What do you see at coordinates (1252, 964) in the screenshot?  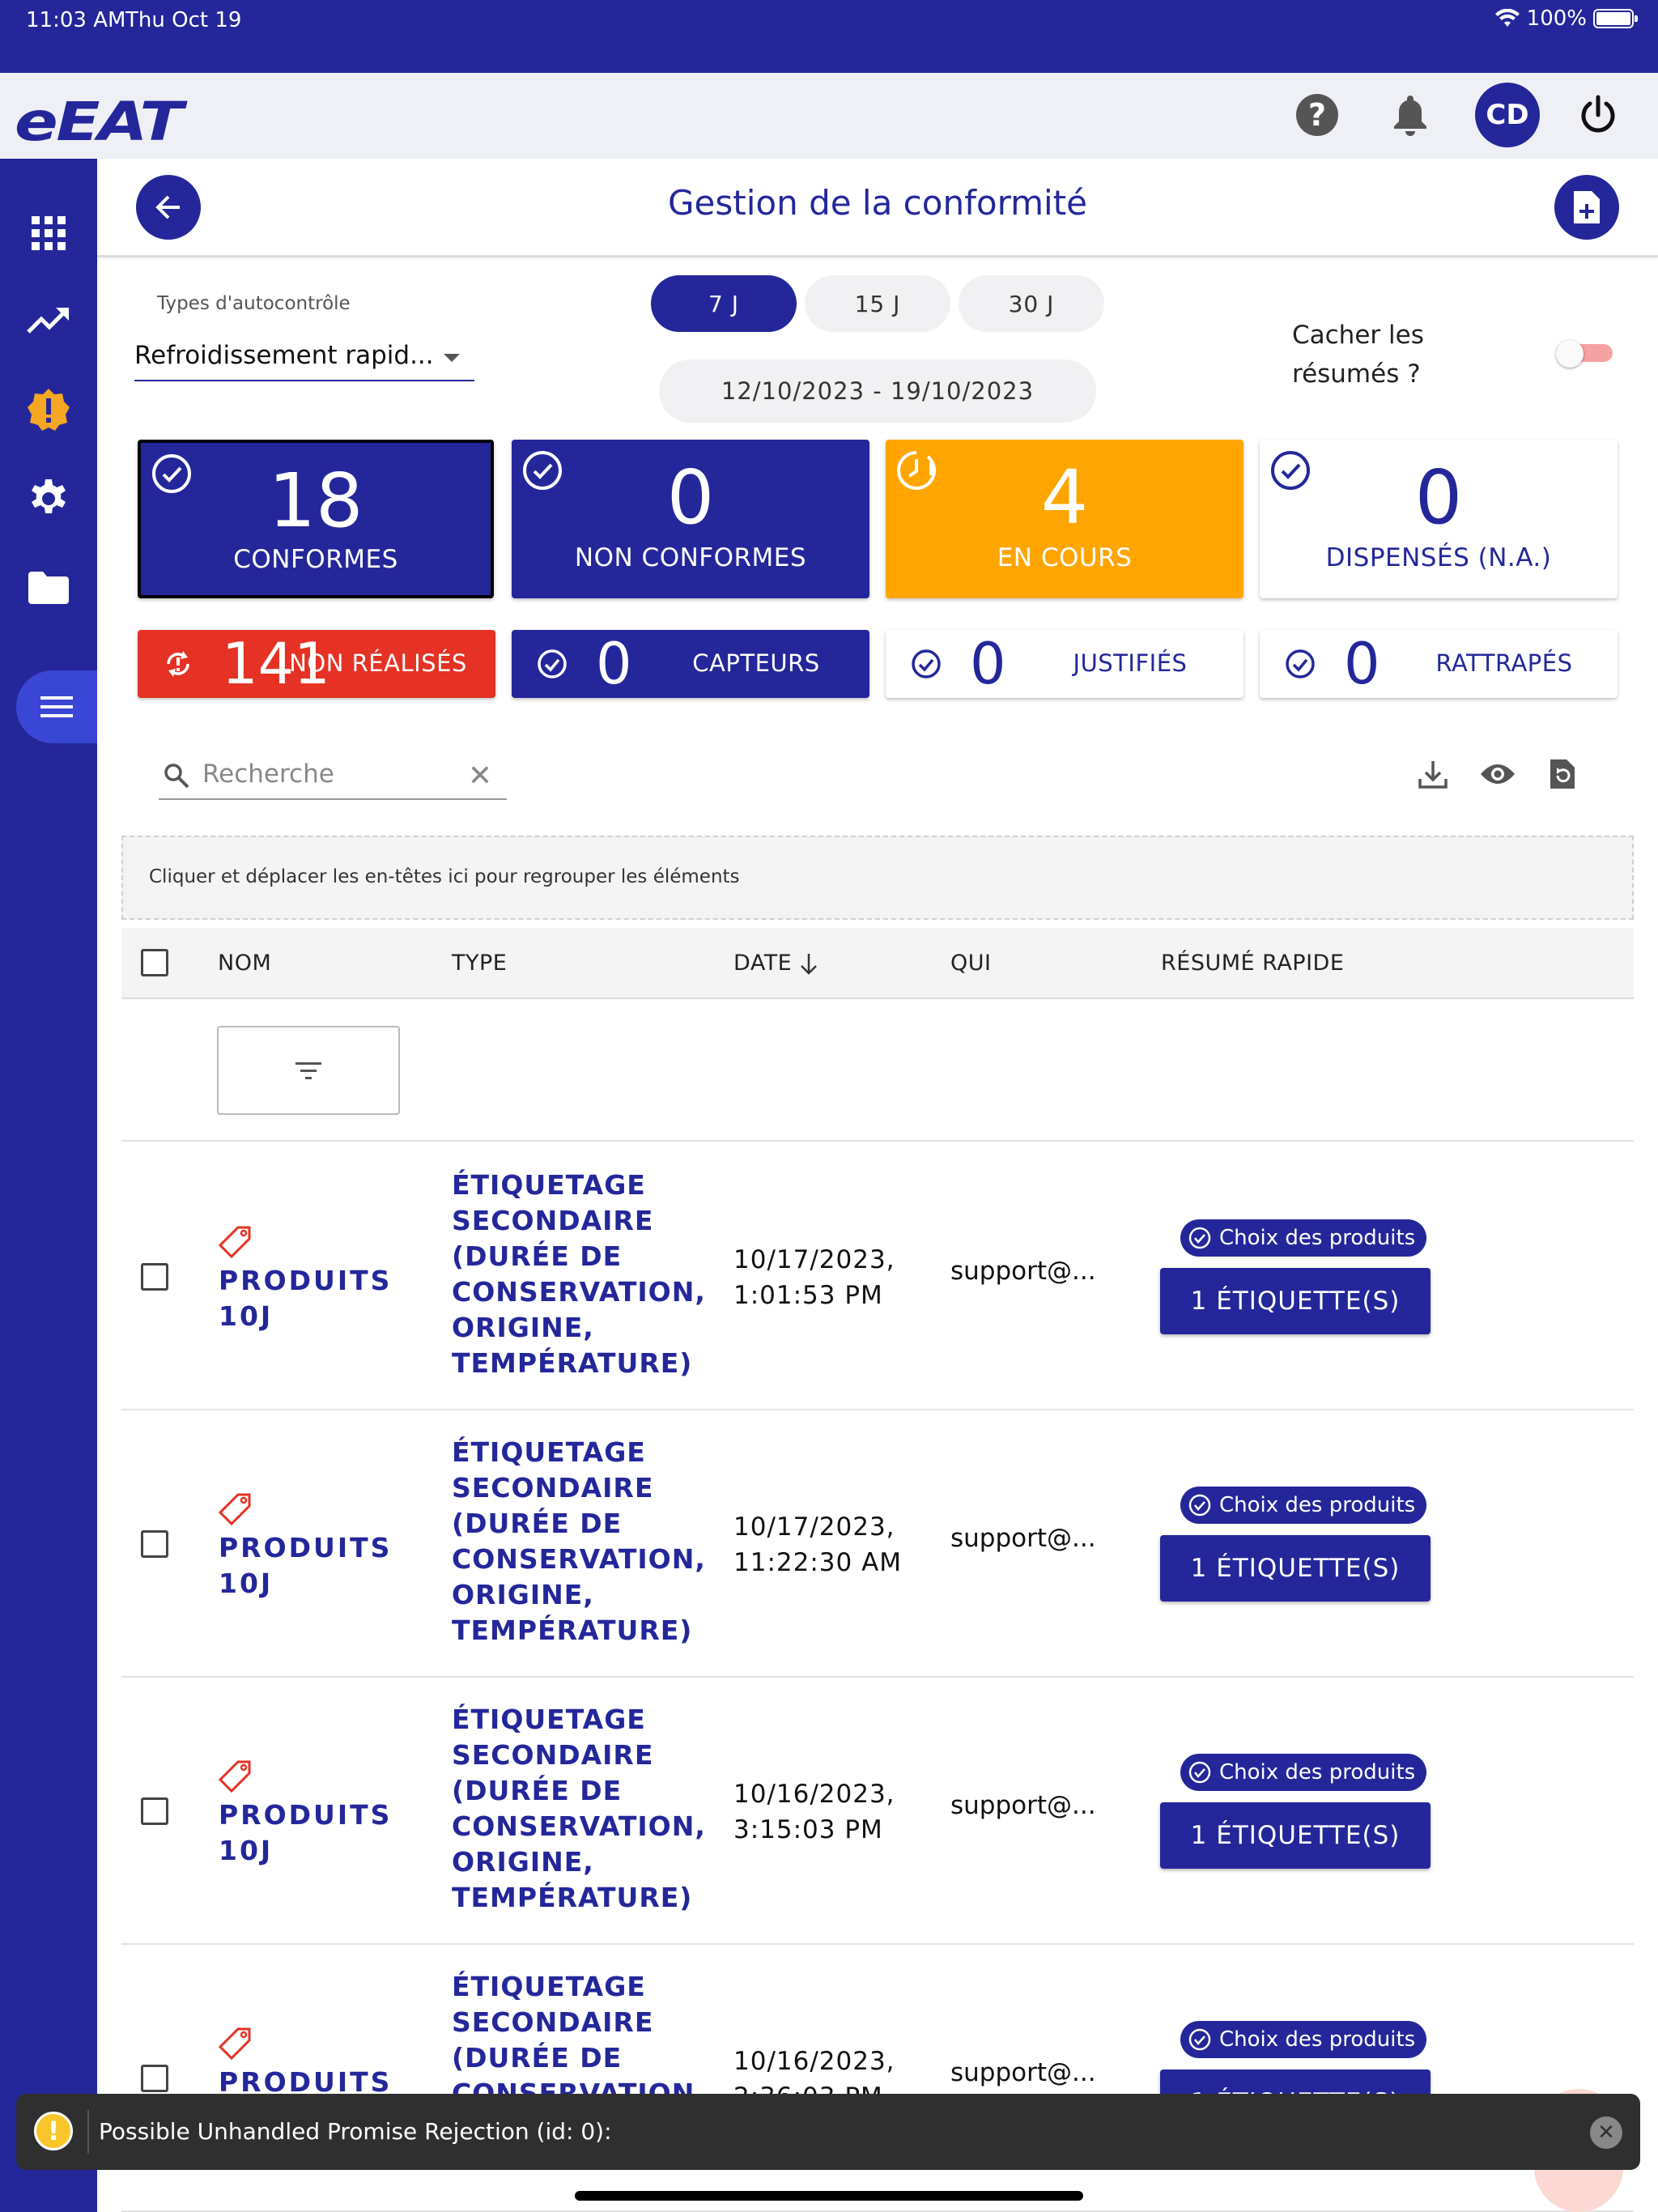 I see `col-header-resume: RÉSUMÉ RAPIDE` at bounding box center [1252, 964].